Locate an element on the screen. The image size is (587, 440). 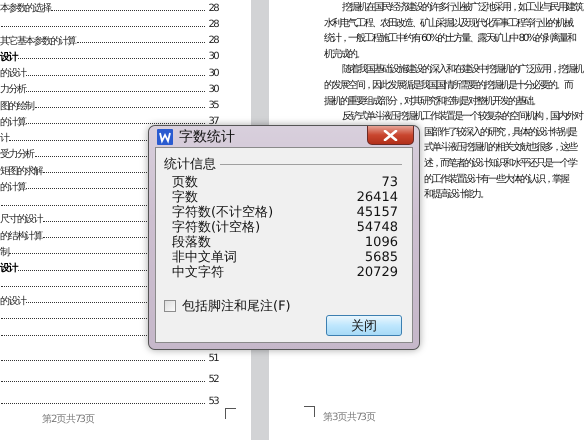
toc-entry: 受力分析 is located at coordinates (17, 155).